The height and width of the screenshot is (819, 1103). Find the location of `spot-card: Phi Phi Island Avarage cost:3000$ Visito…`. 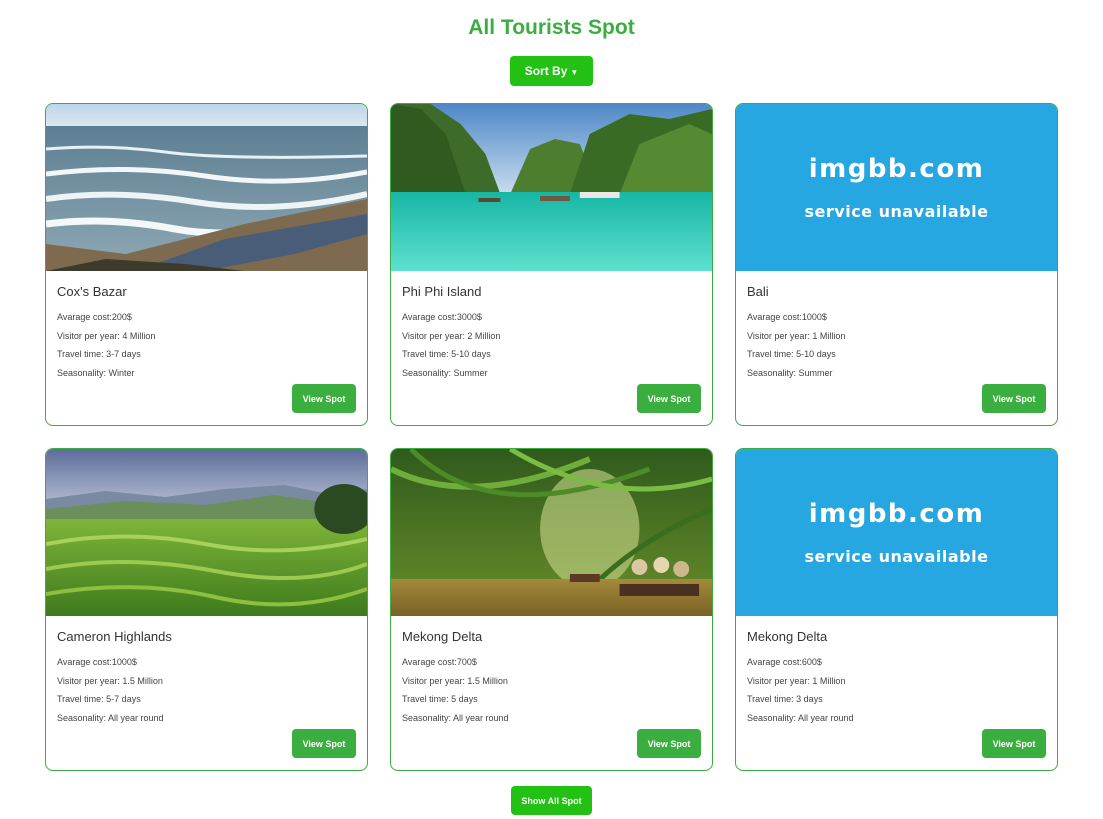

spot-card: Phi Phi Island Avarage cost:3000$ Visito… is located at coordinates (551, 264).